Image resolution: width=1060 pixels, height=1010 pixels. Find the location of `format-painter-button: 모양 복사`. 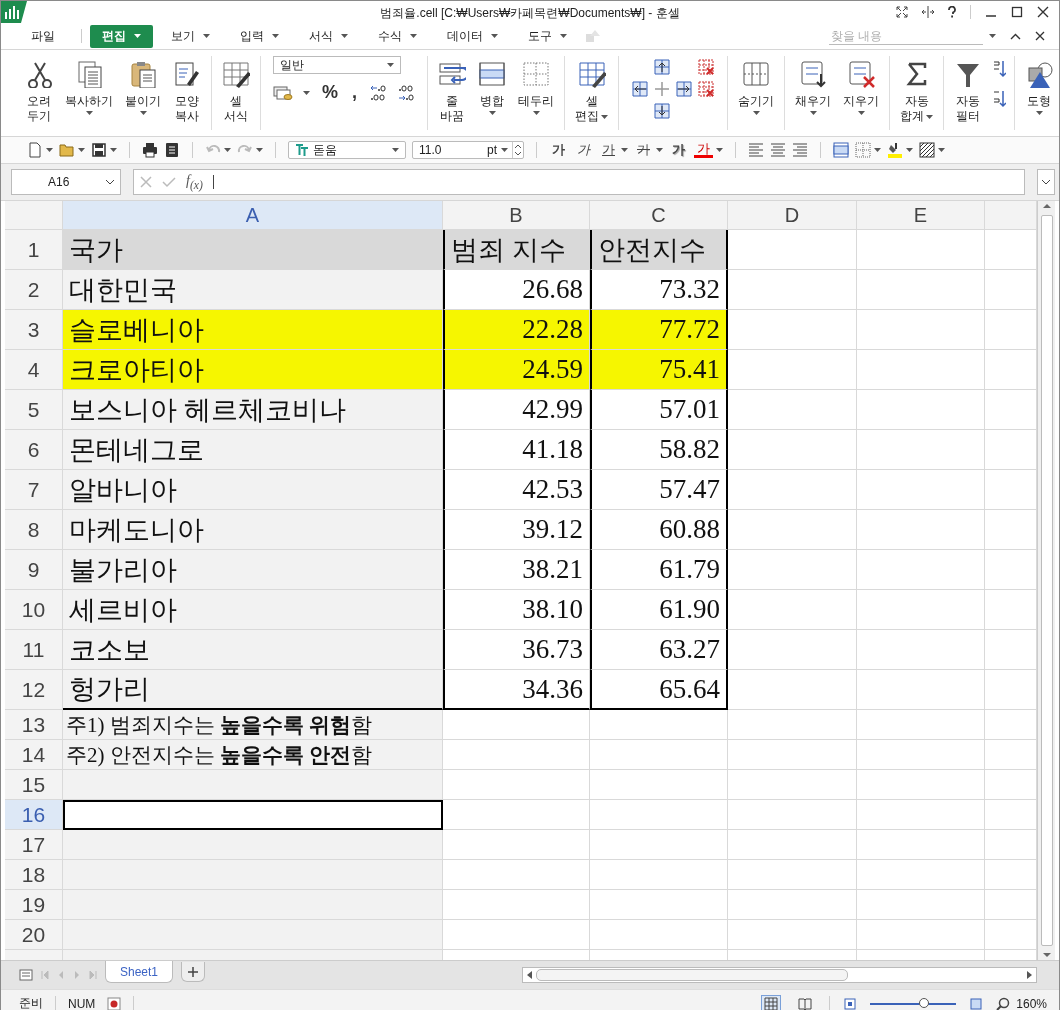

format-painter-button: 모양 복사 is located at coordinates (187, 93).